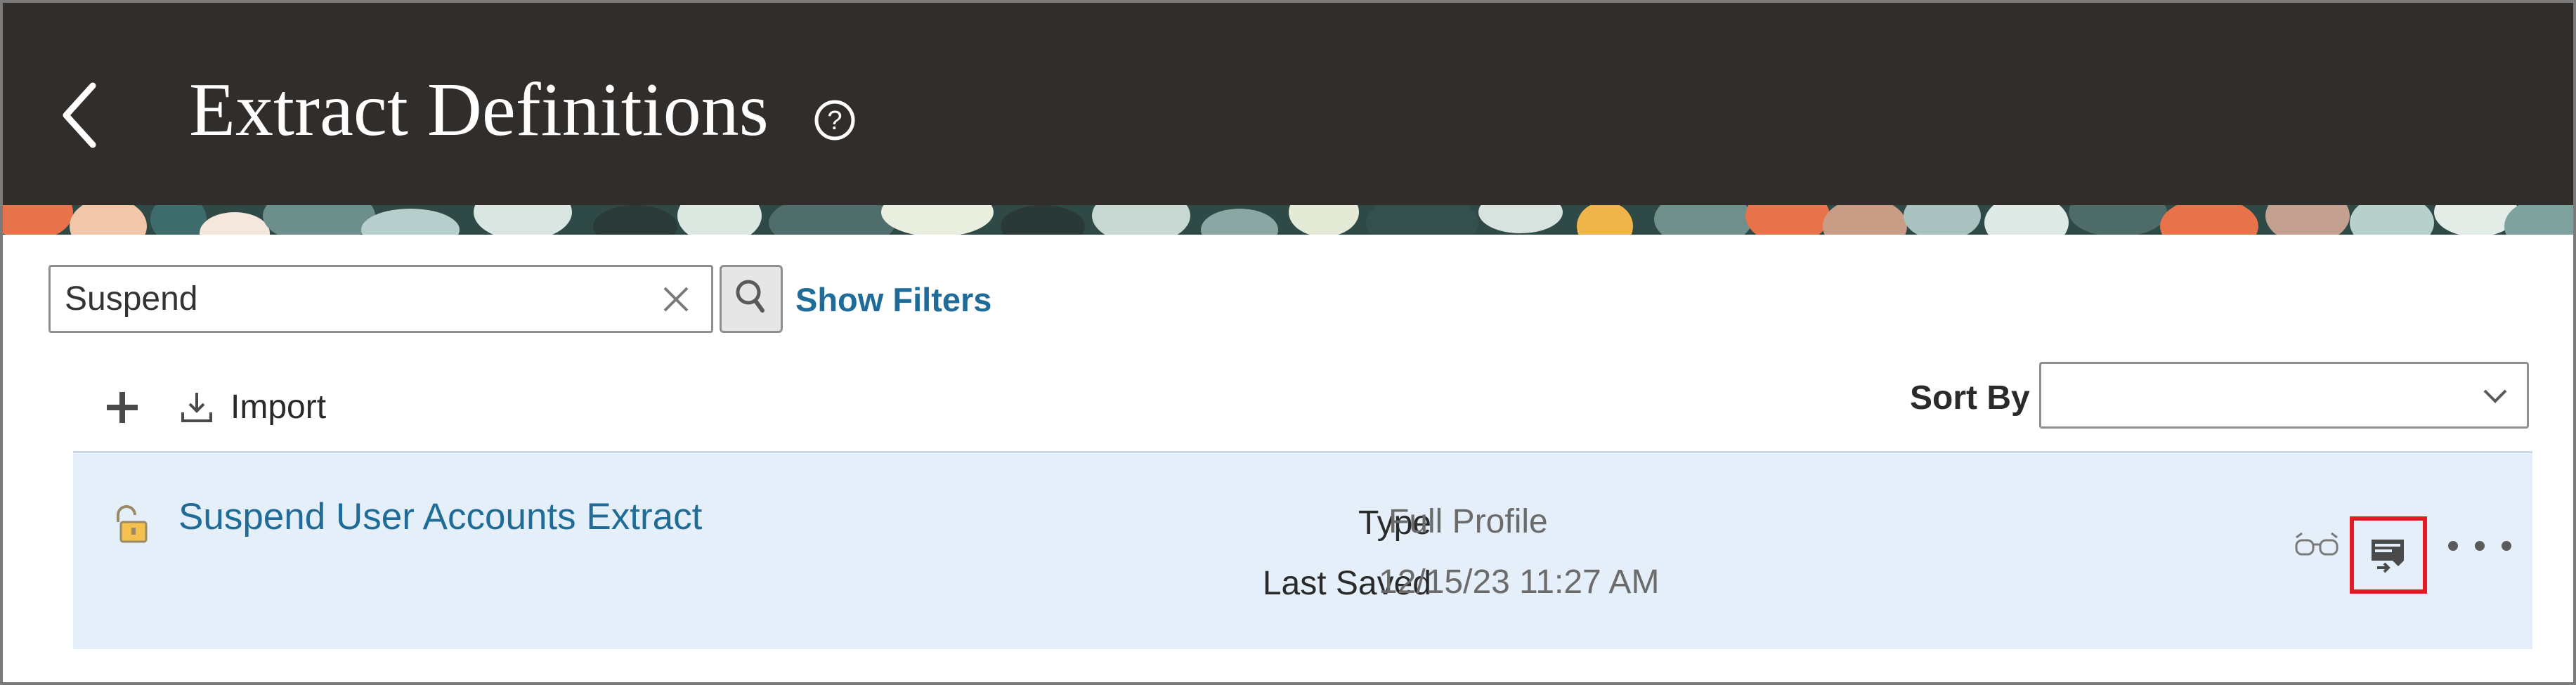 The width and height of the screenshot is (2576, 685). What do you see at coordinates (132, 524) in the screenshot?
I see `unlocked-padlock-icon` at bounding box center [132, 524].